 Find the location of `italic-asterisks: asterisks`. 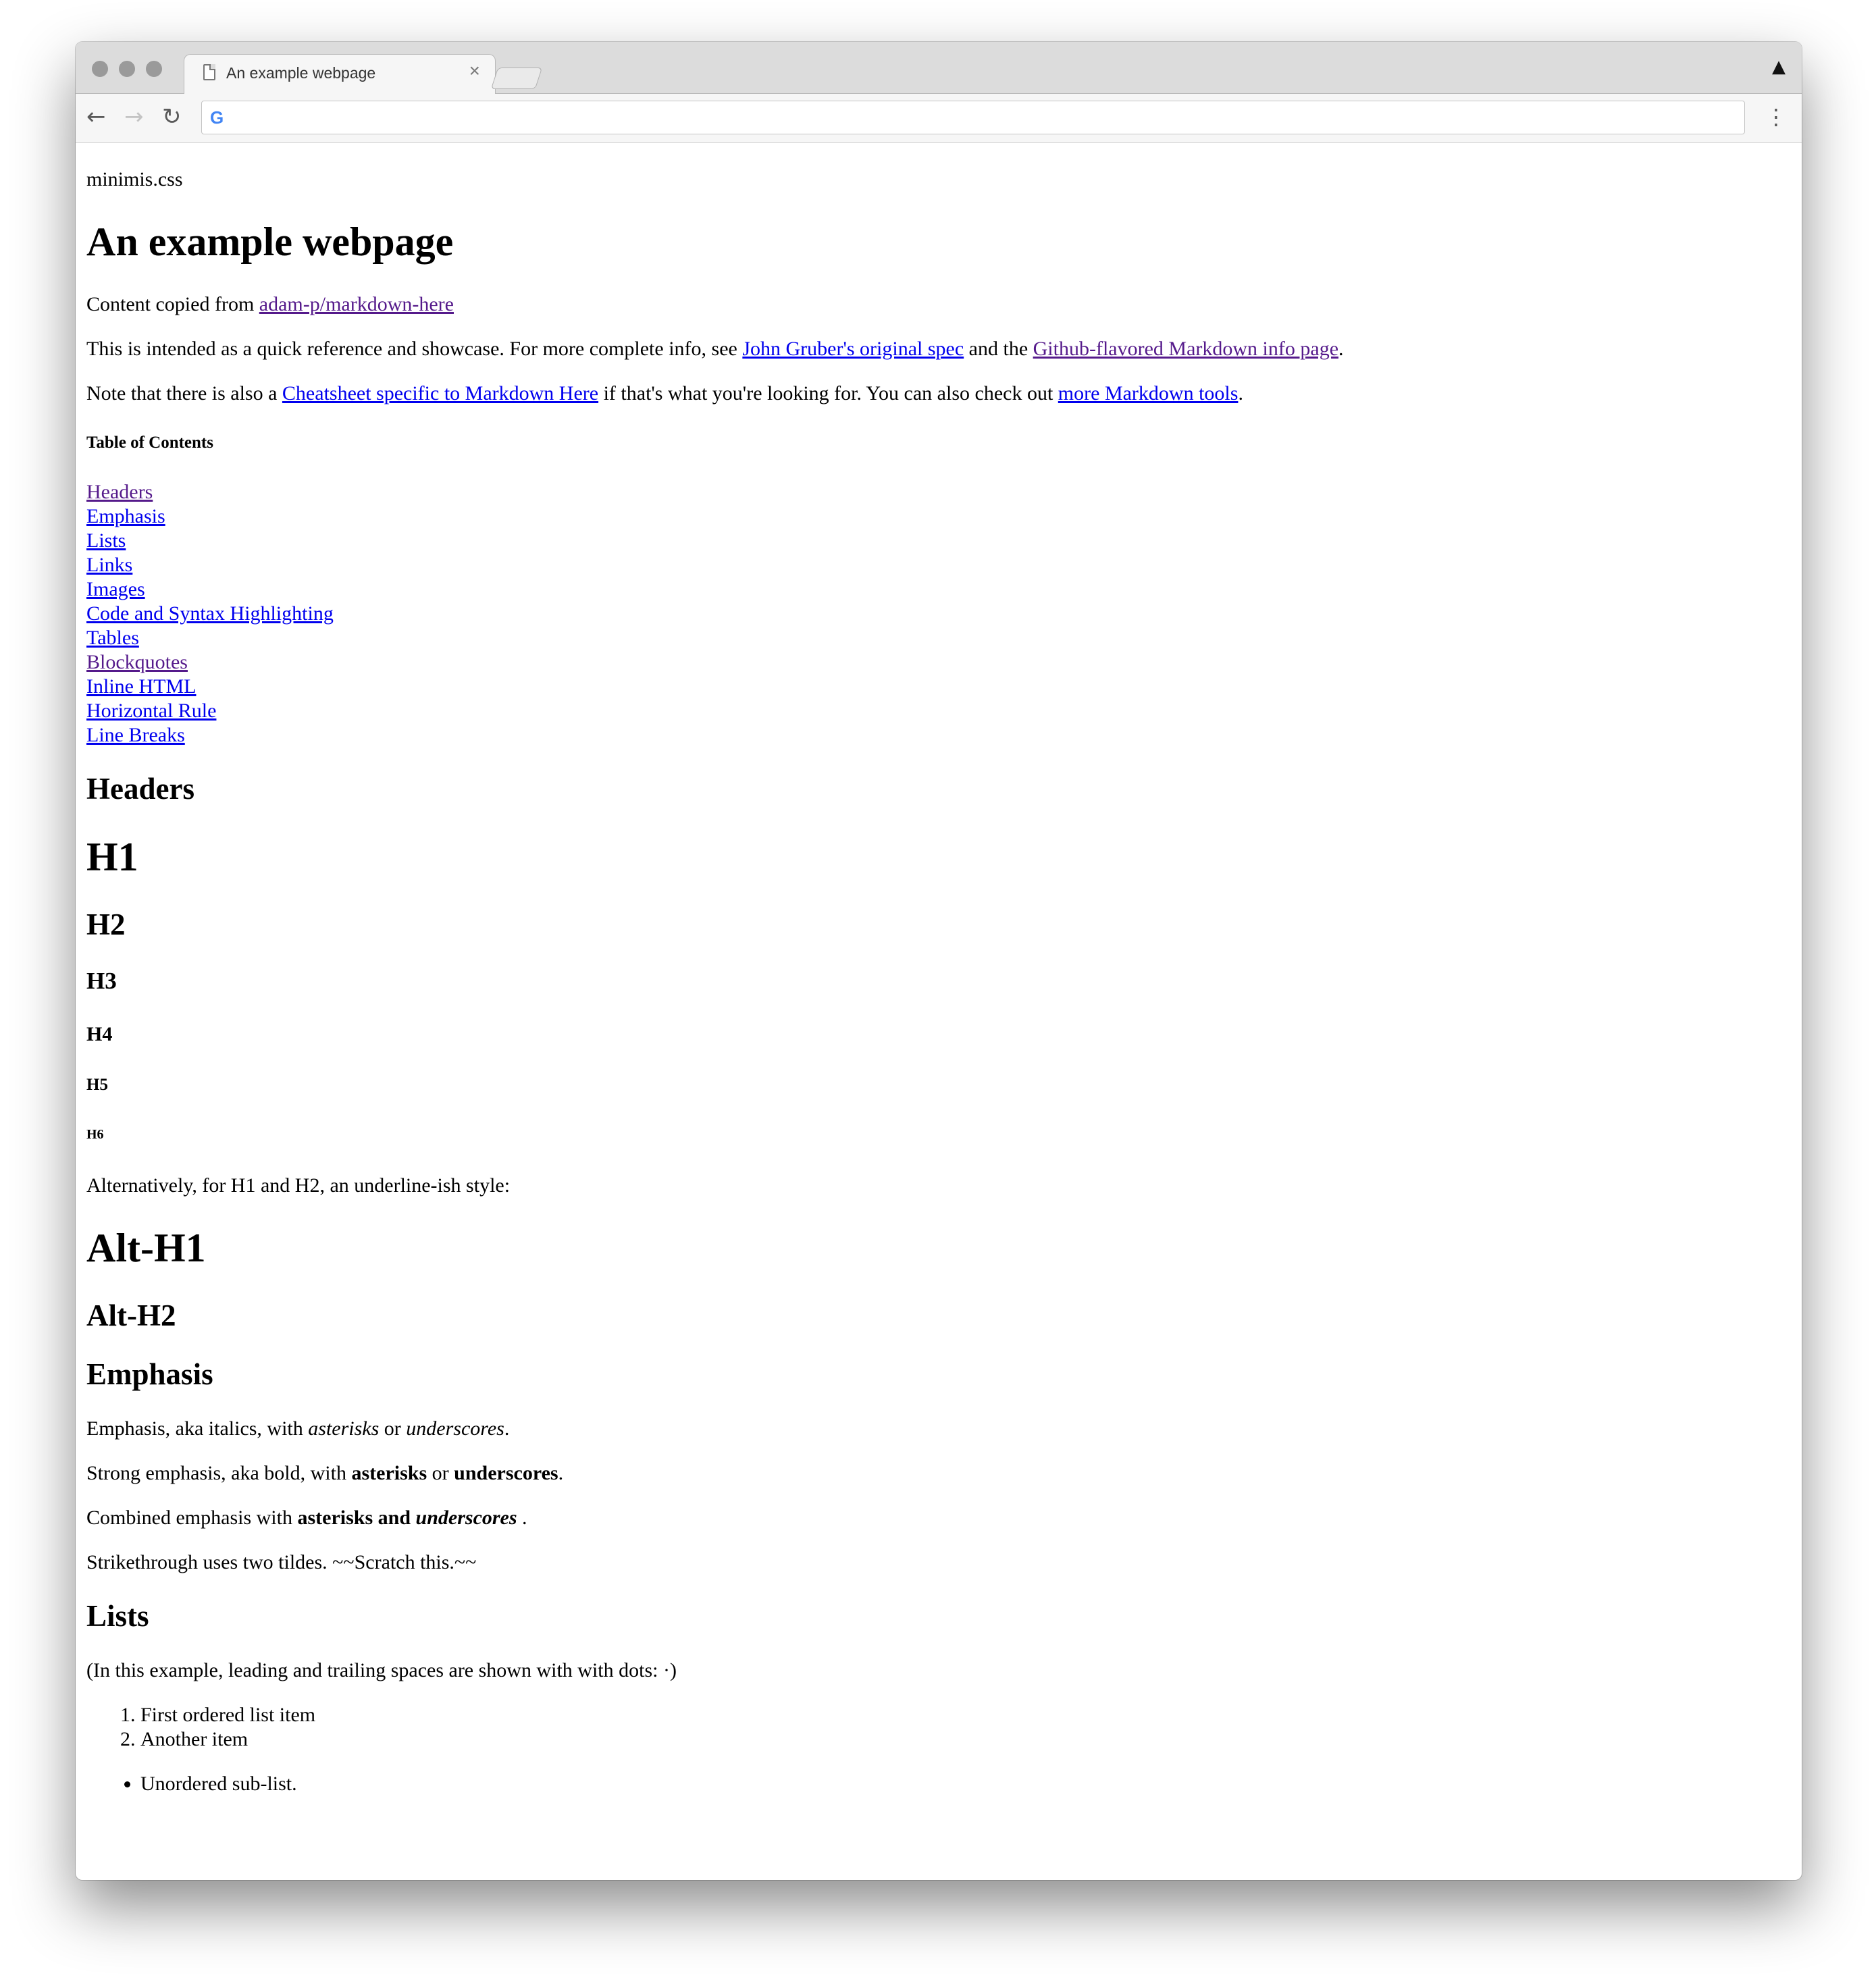

italic-asterisks: asterisks is located at coordinates (344, 1428).